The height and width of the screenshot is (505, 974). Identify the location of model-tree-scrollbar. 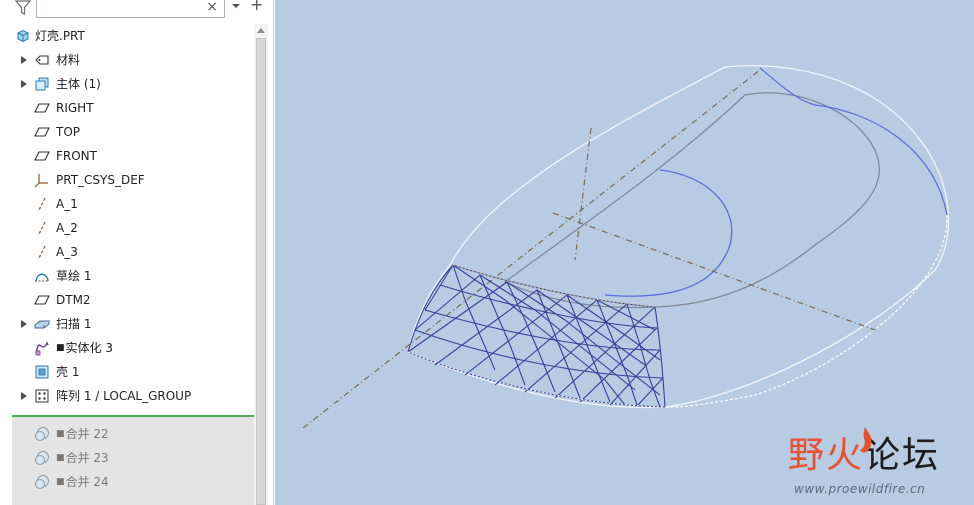
(261, 264).